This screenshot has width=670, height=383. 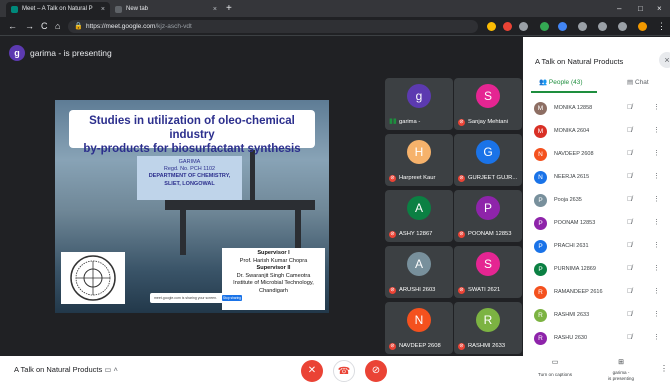 What do you see at coordinates (419, 328) in the screenshot?
I see `participant-tile: N ⊘ NAVDEEP 2608` at bounding box center [419, 328].